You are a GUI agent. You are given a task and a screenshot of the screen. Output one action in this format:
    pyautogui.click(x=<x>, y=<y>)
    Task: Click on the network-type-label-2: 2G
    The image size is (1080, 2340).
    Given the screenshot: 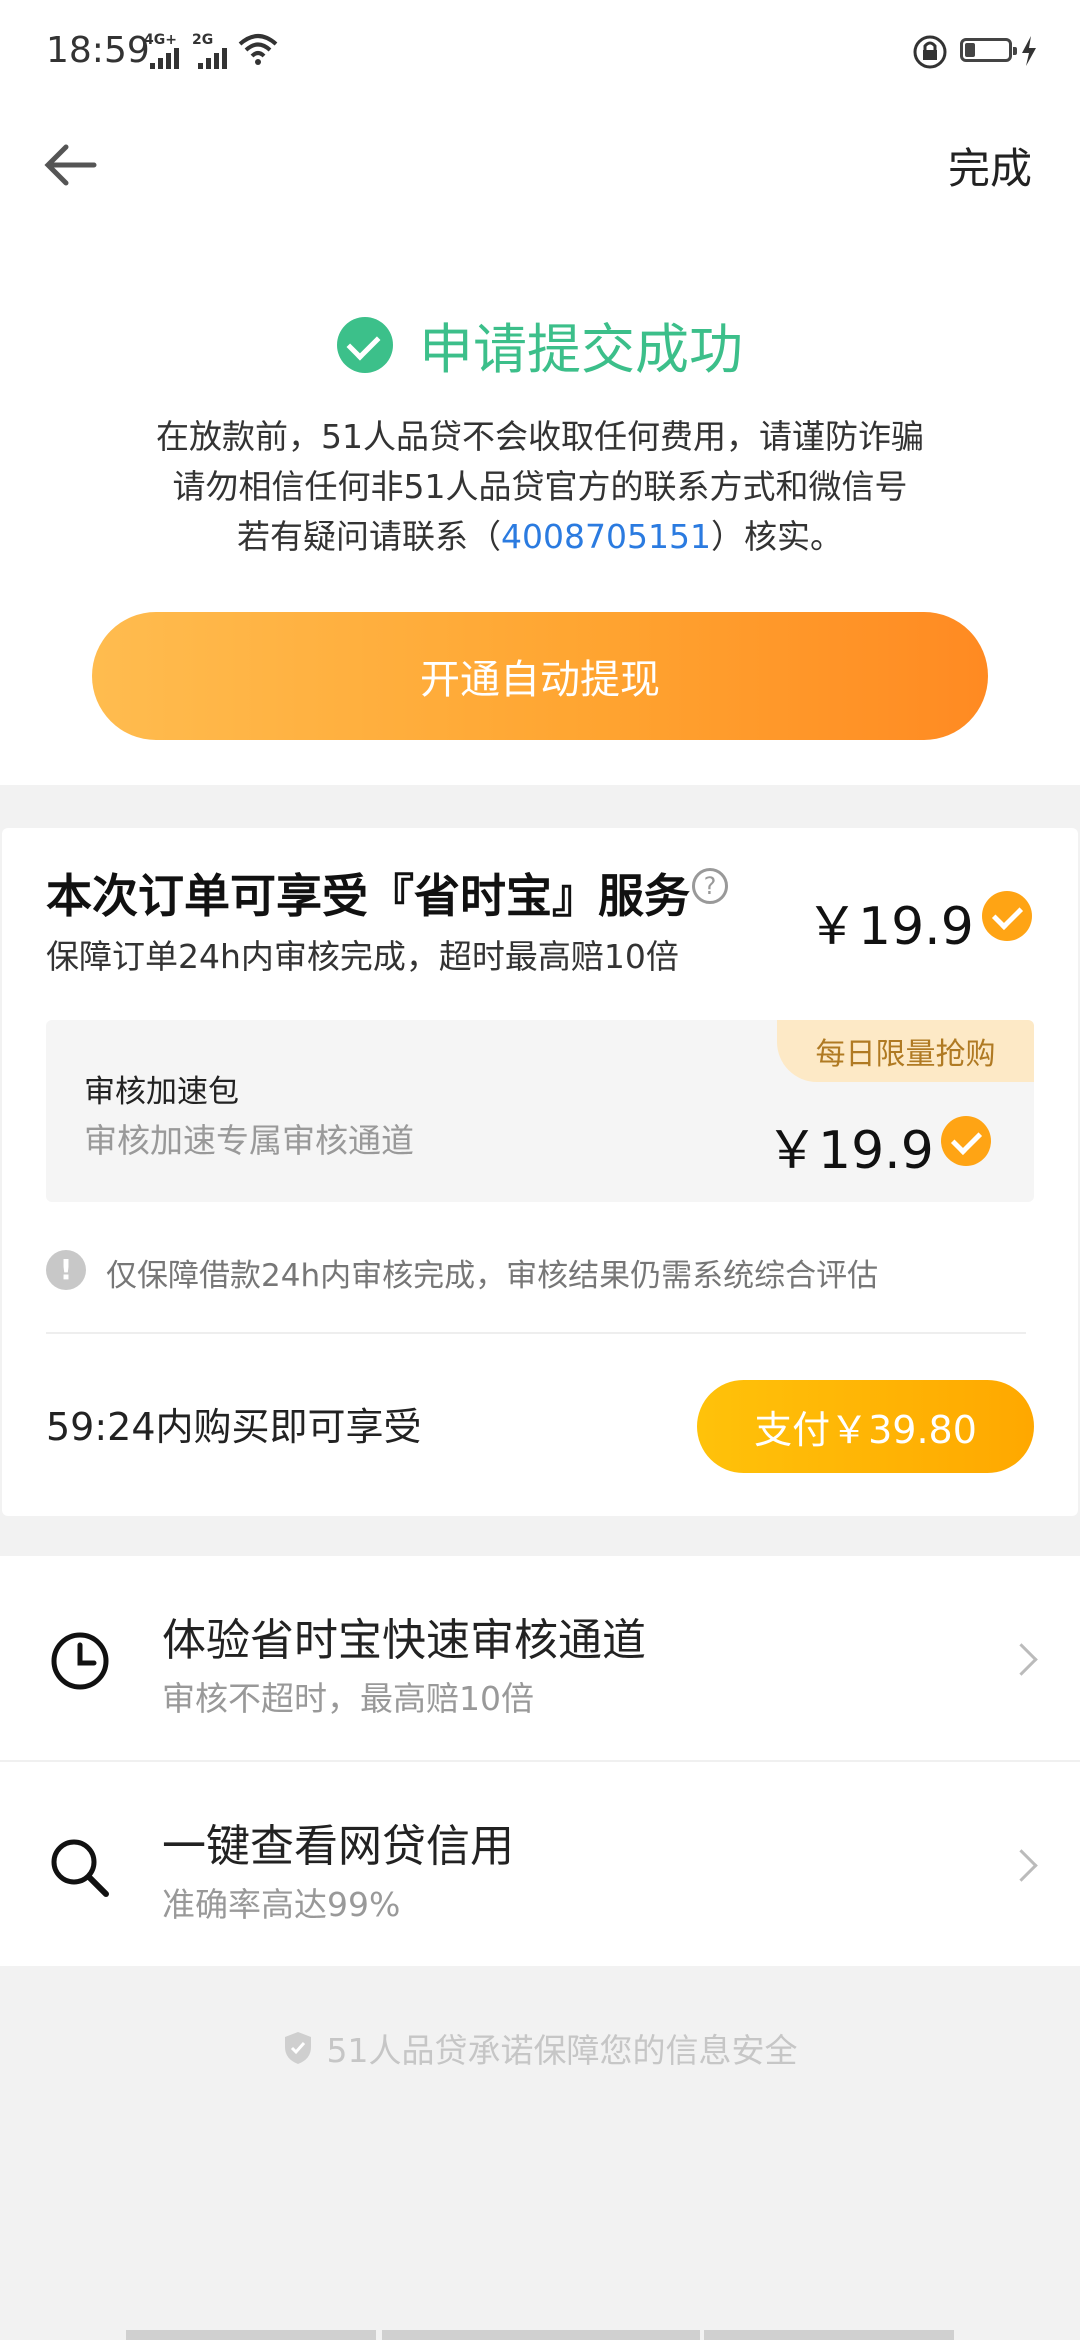 What is the action you would take?
    pyautogui.click(x=203, y=40)
    